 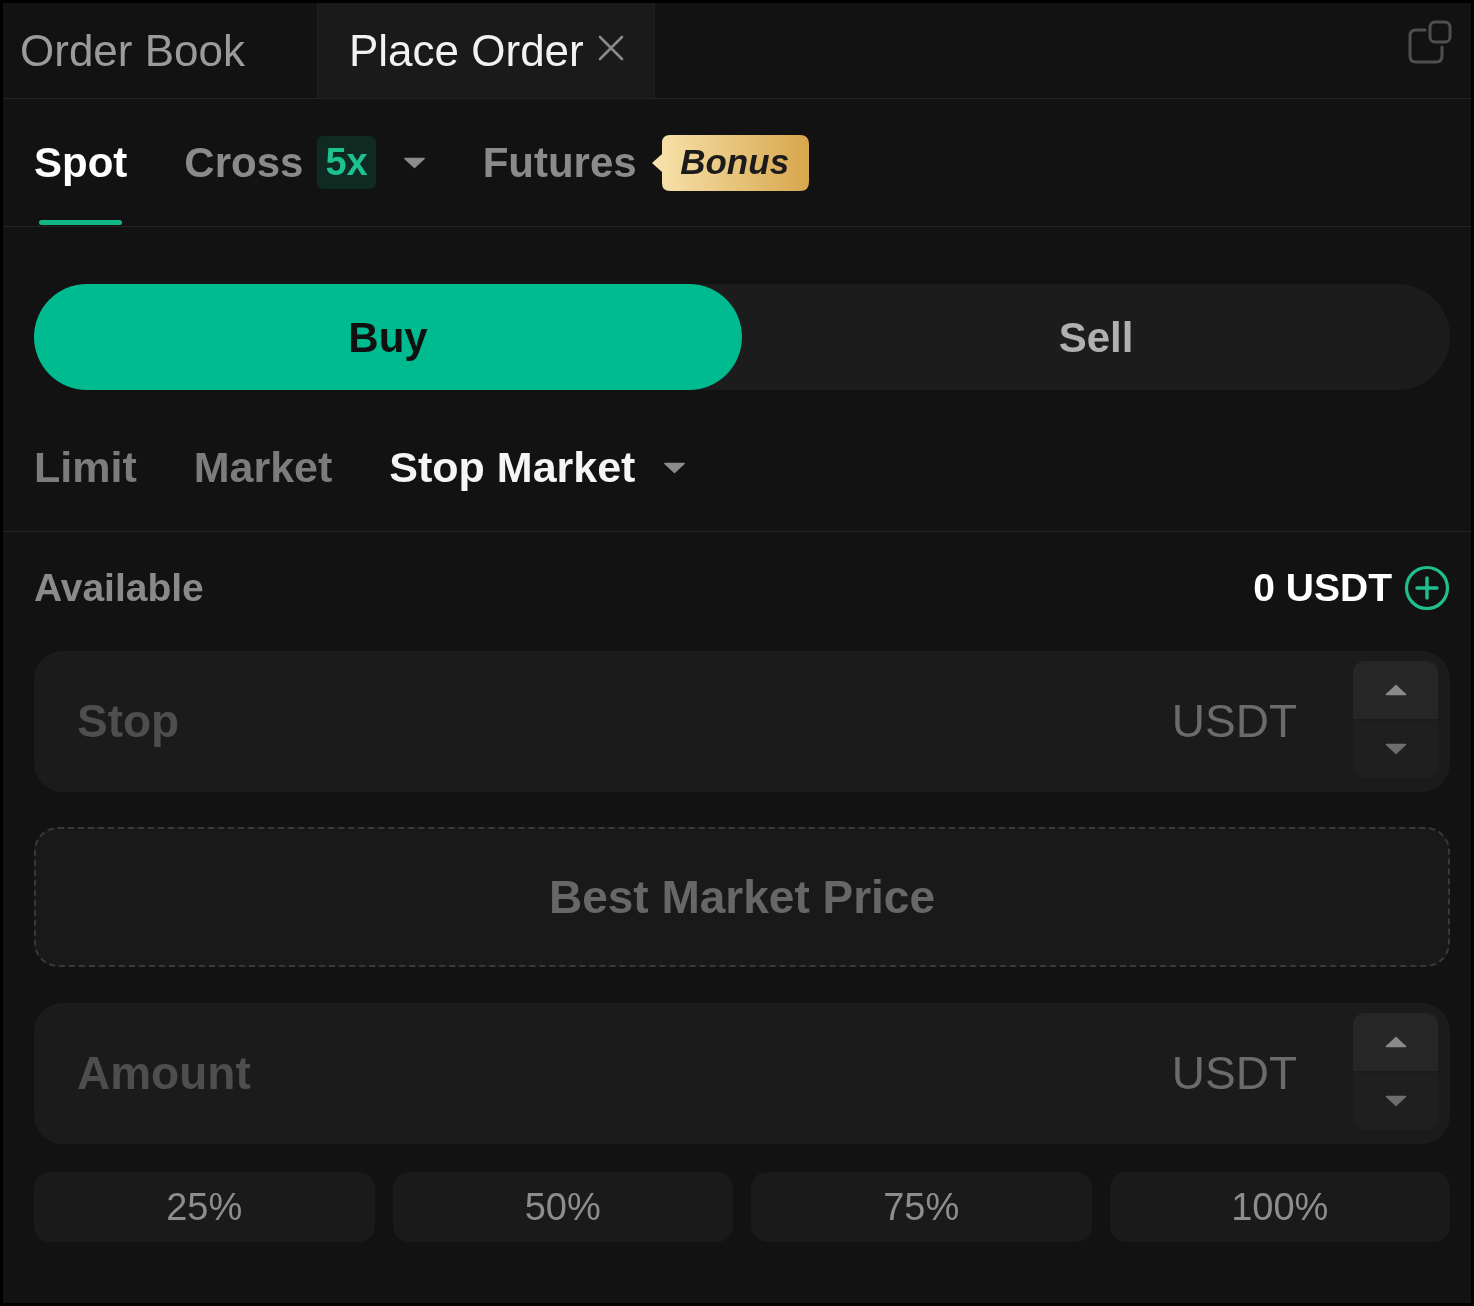 What do you see at coordinates (1096, 337) in the screenshot?
I see `side-button: Sell` at bounding box center [1096, 337].